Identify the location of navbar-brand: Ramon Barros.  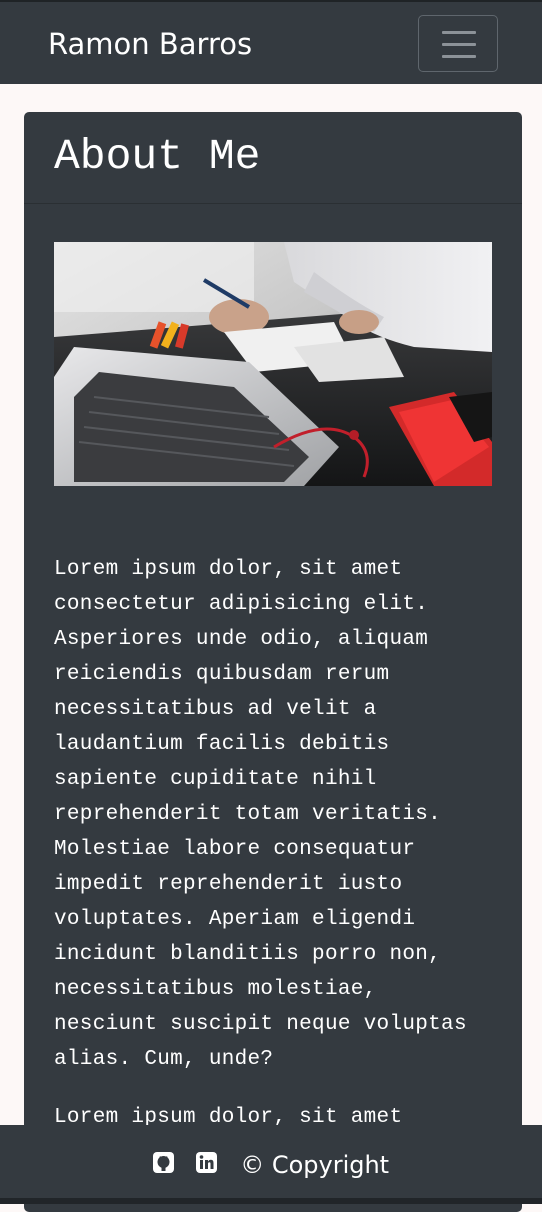
(150, 44).